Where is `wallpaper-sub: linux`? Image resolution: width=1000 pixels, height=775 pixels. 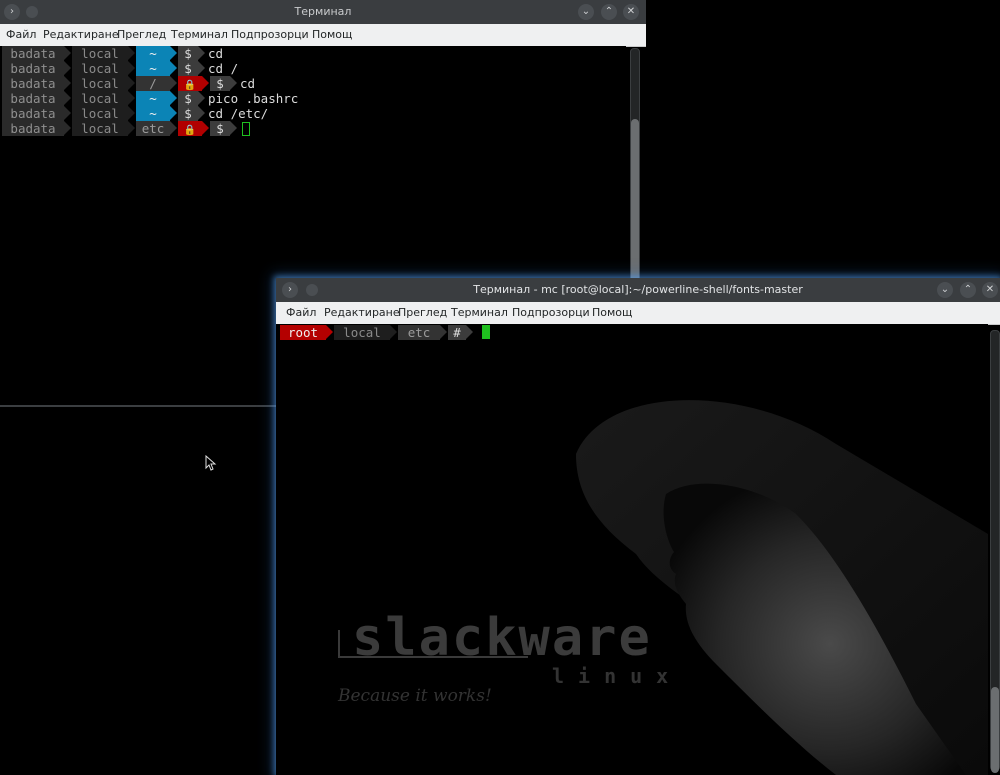 wallpaper-sub: linux is located at coordinates (617, 676).